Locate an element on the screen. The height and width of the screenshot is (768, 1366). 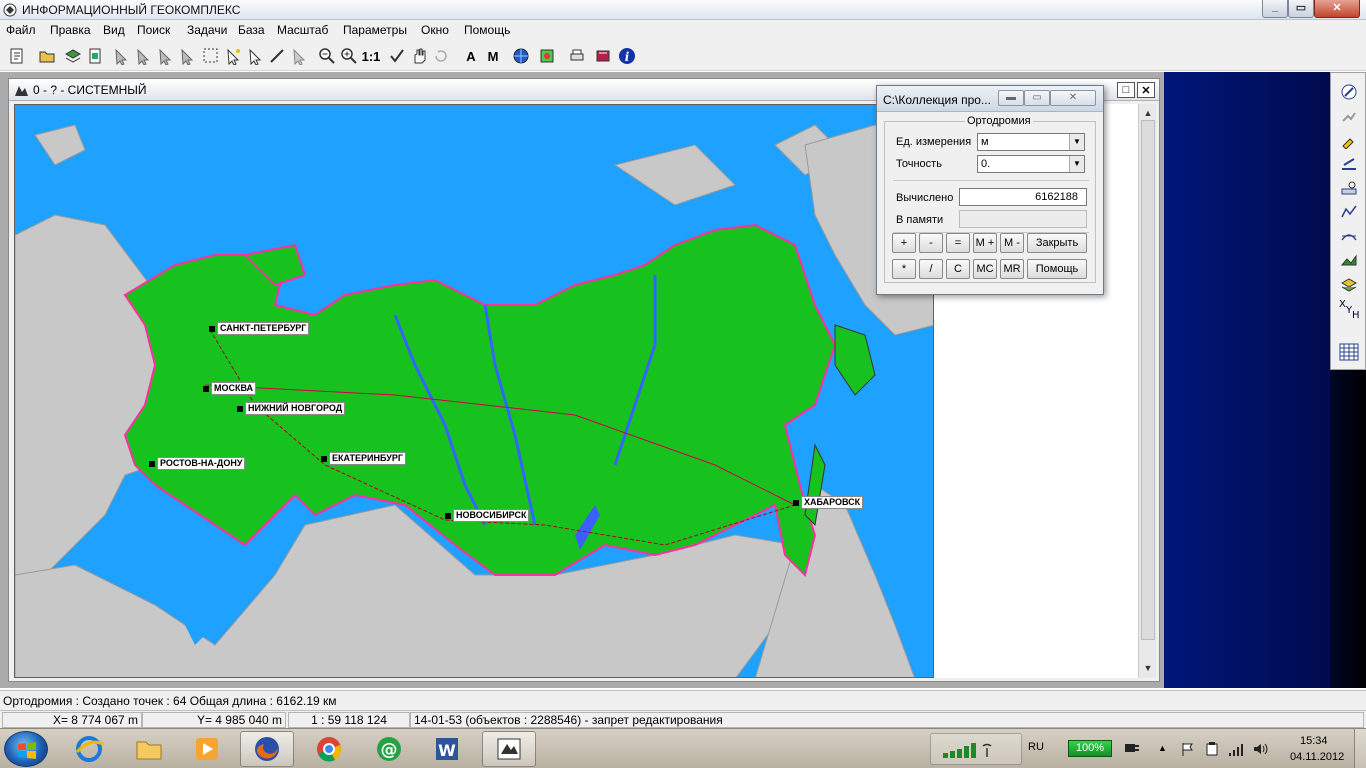
minimize-button: _ is located at coordinates (1275, 9).